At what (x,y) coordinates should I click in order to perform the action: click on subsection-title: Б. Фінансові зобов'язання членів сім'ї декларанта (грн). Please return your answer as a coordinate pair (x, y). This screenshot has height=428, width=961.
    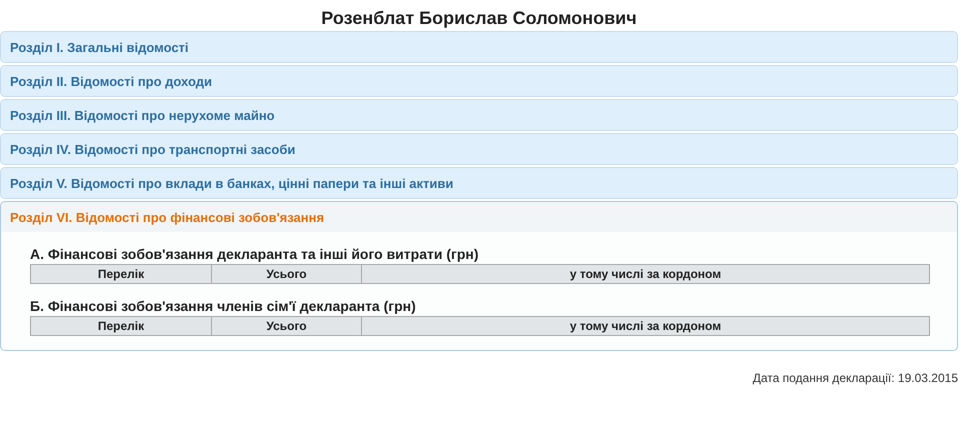
    Looking at the image, I should click on (223, 306).